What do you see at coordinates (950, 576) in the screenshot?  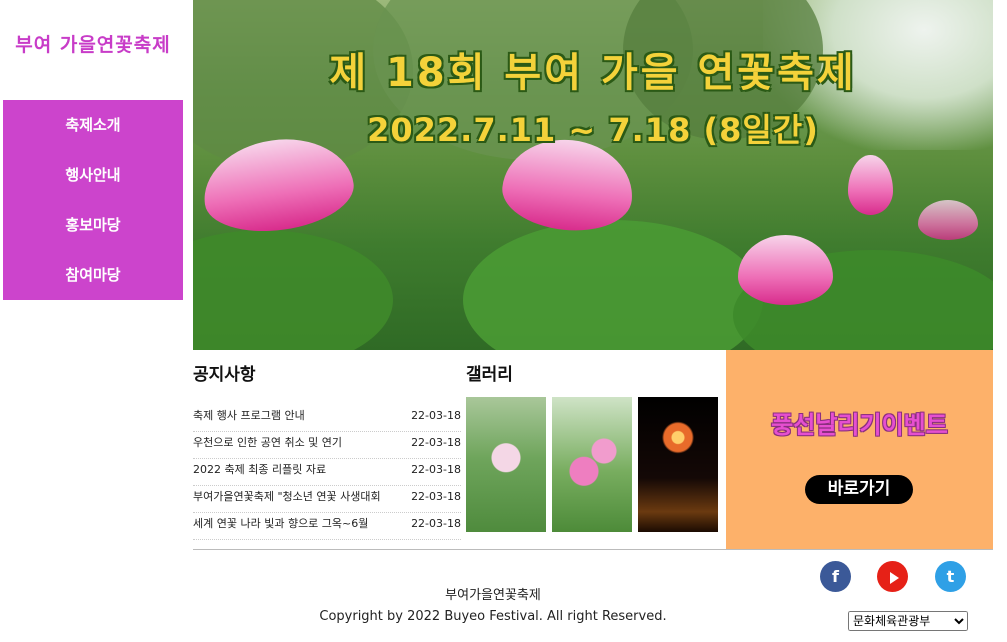 I see `twitter-icon: t` at bounding box center [950, 576].